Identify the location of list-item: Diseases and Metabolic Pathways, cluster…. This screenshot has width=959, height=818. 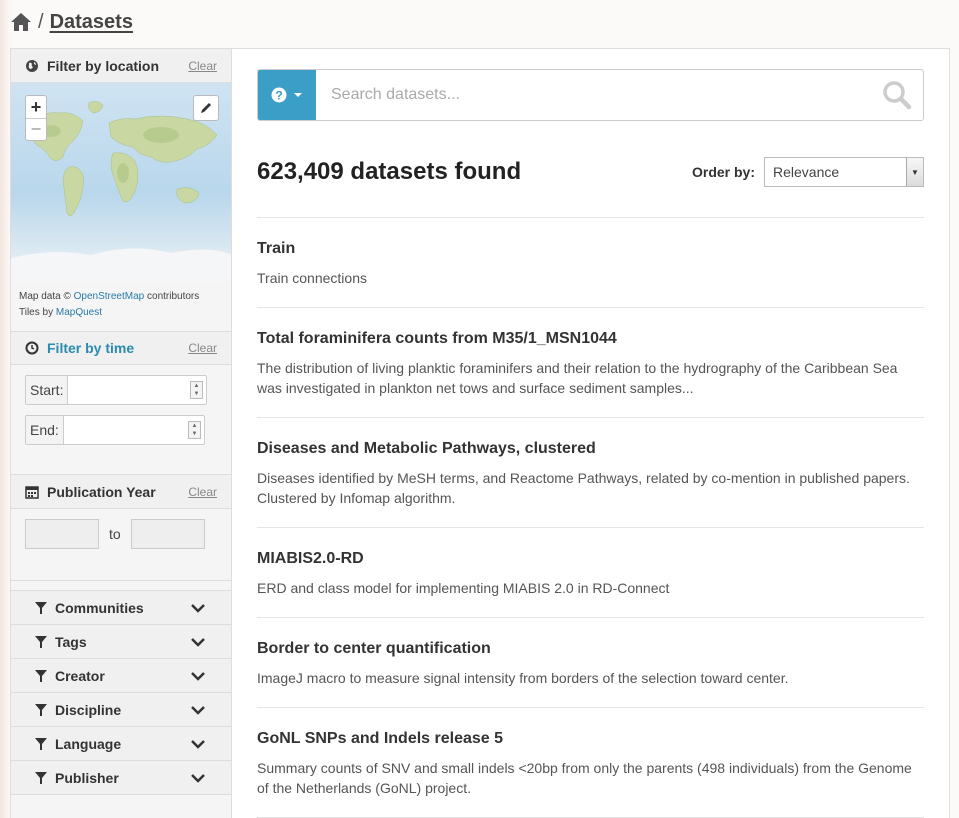
(590, 473).